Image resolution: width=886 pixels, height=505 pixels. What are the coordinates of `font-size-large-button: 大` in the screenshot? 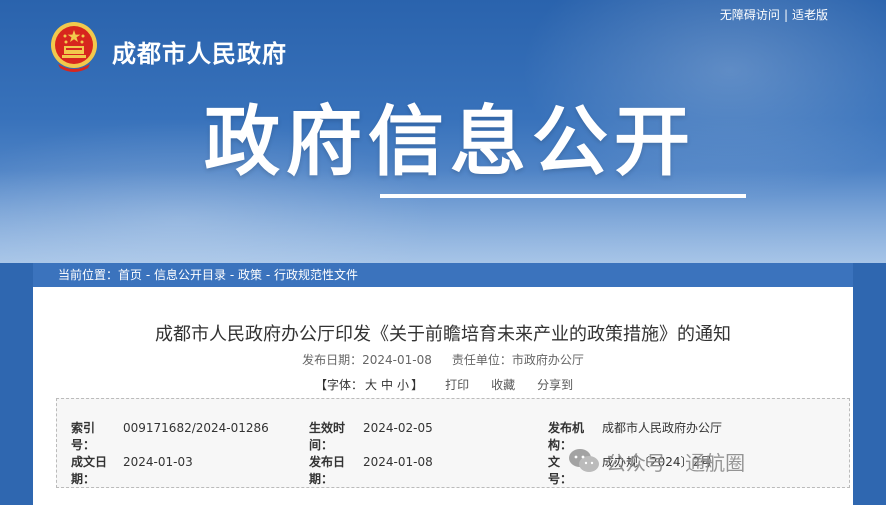 It's located at (371, 385).